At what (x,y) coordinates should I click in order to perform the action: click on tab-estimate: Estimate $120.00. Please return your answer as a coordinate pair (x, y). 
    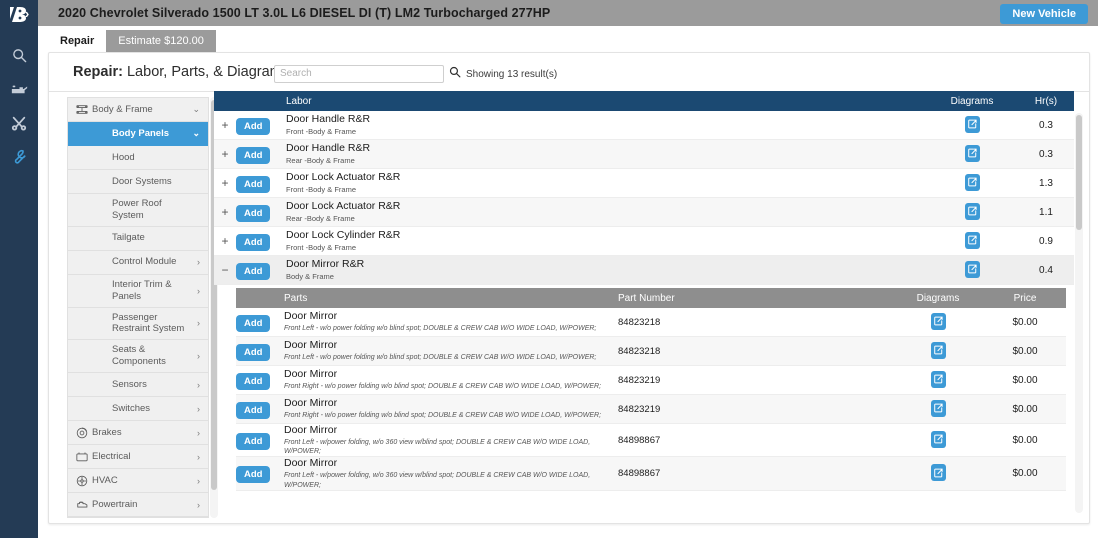
    Looking at the image, I should click on (161, 41).